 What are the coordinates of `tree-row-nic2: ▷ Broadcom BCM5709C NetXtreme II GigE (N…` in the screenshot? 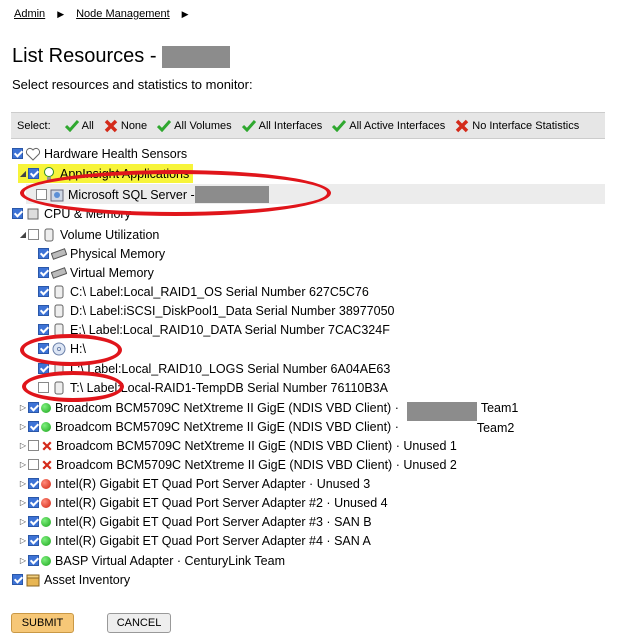 It's located at (266, 426).